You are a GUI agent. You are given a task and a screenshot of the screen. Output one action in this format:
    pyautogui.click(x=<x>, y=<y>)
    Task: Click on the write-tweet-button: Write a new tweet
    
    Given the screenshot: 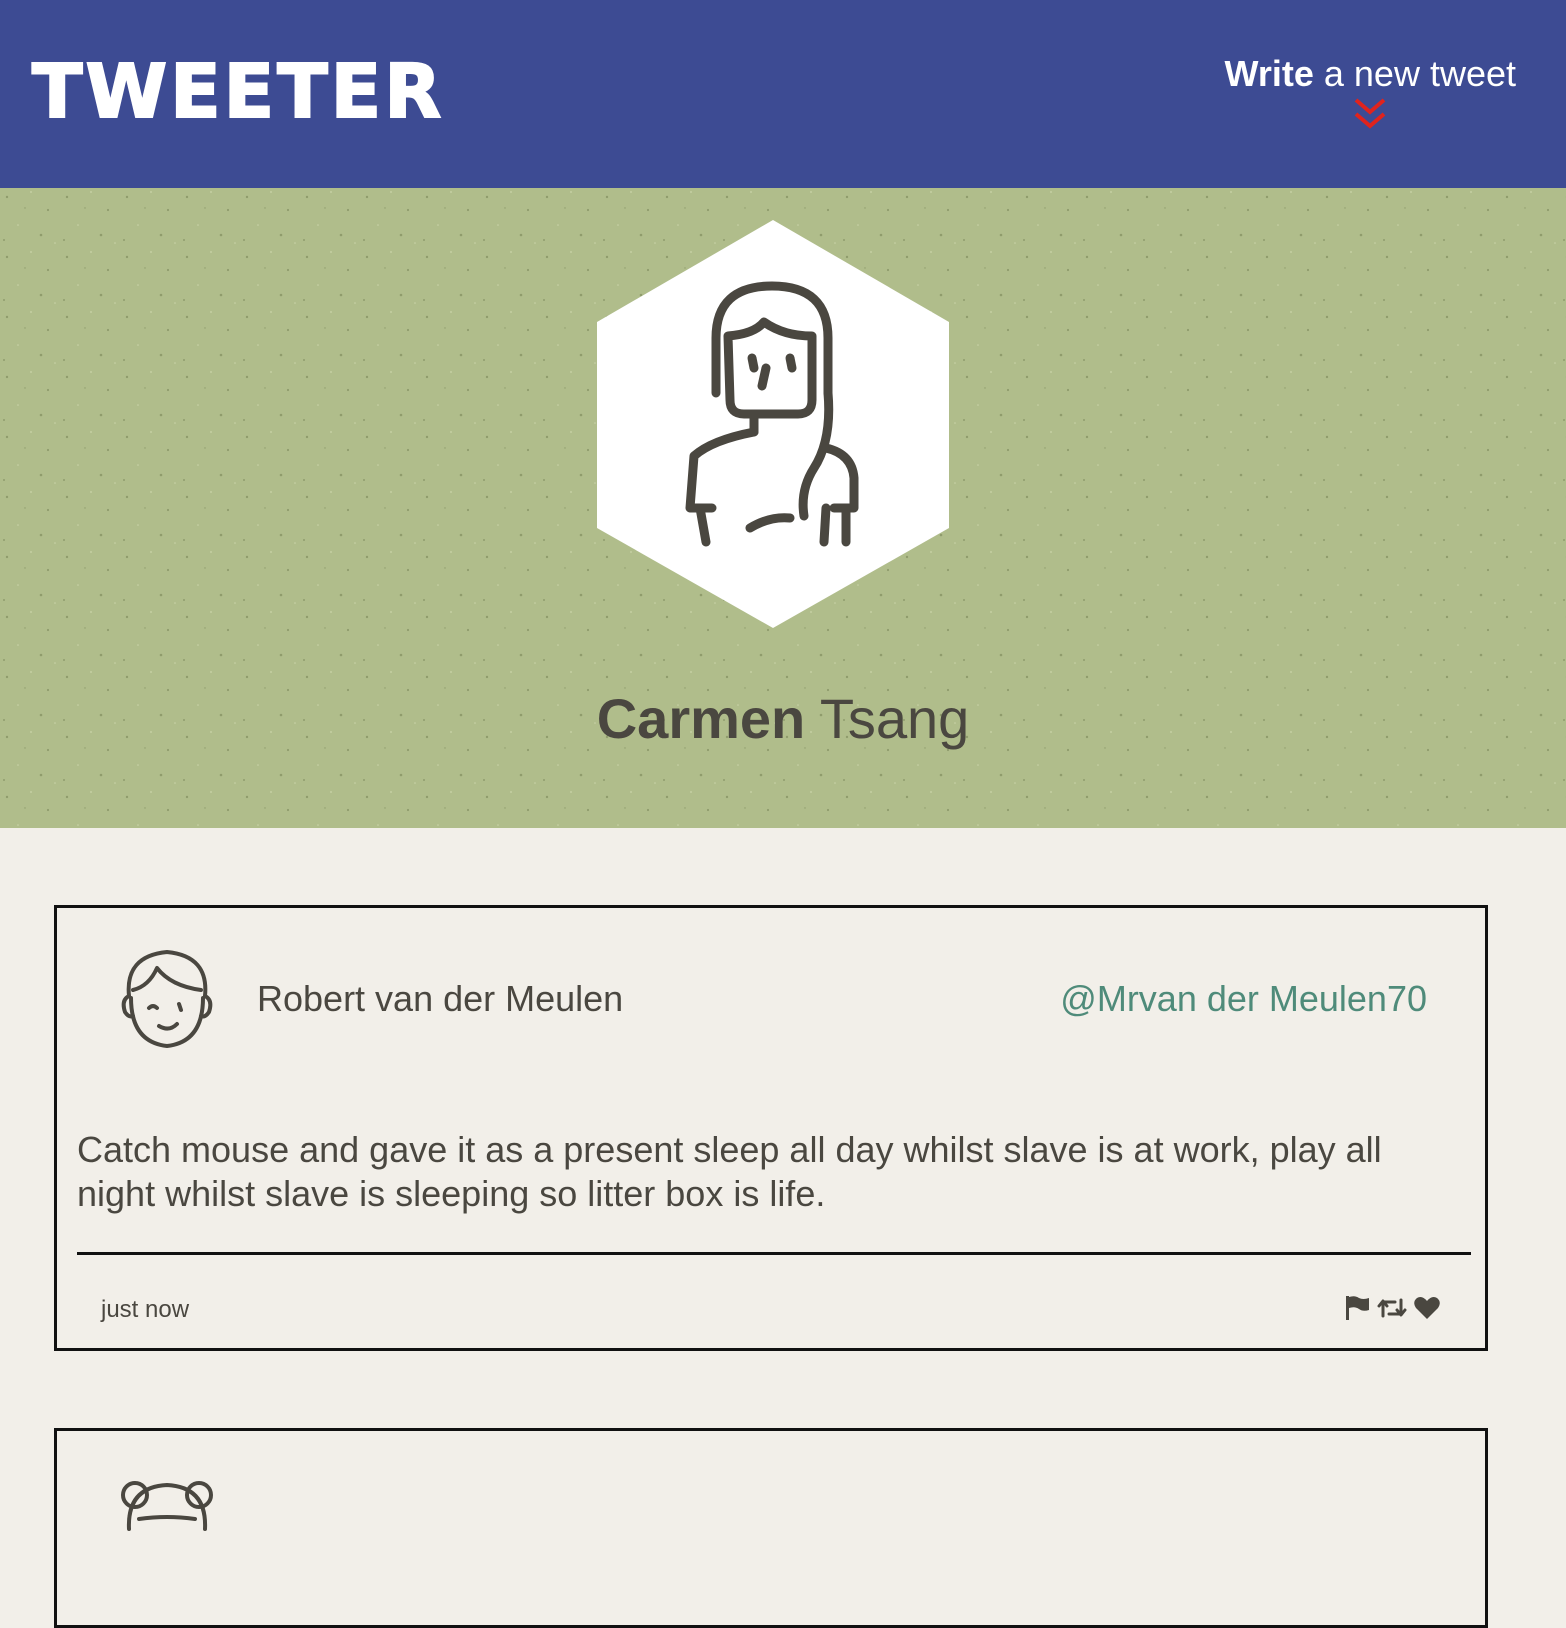 What is the action you would take?
    pyautogui.click(x=1371, y=74)
    